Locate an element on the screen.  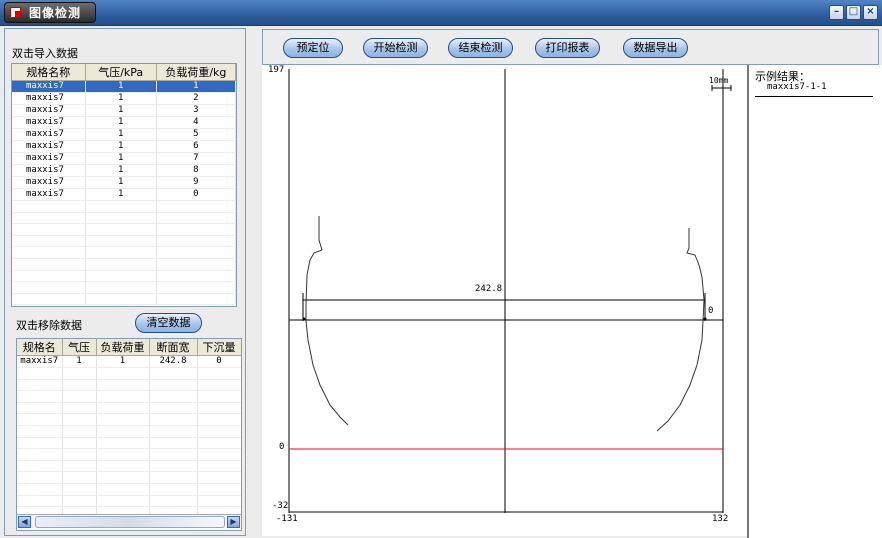
clear-data-button: 清空数据 is located at coordinates (168, 323).